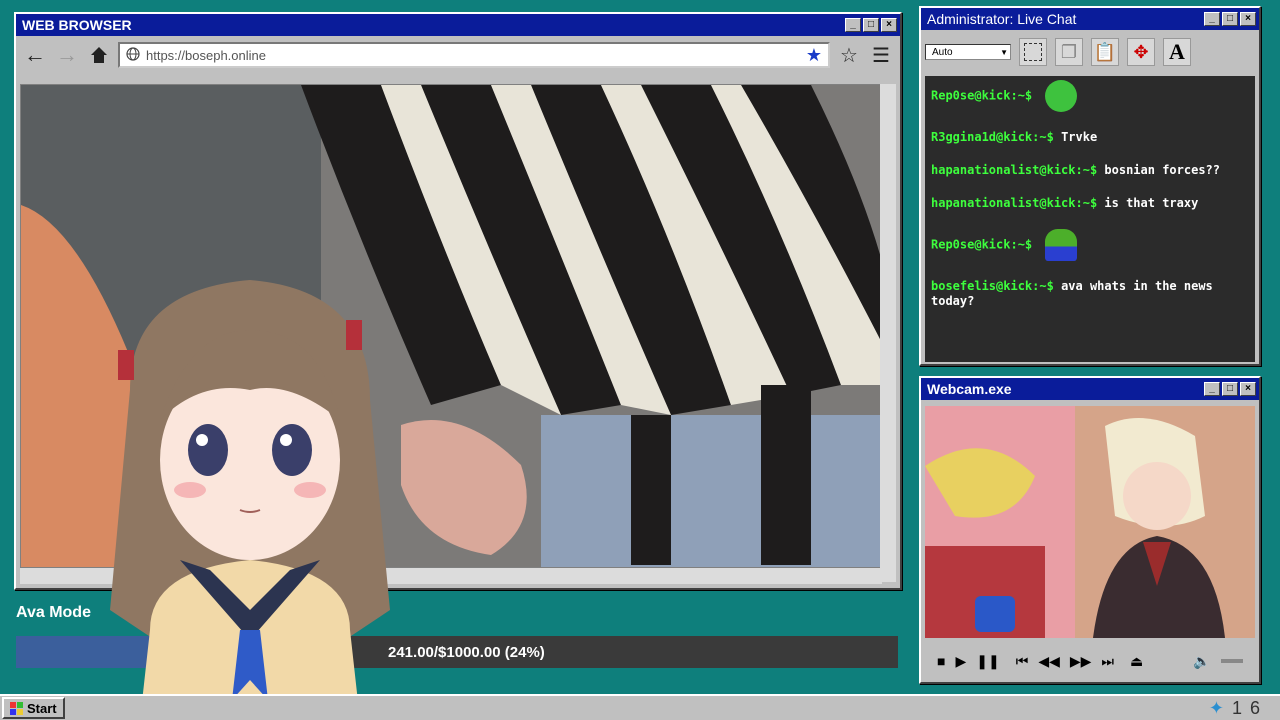 The height and width of the screenshot is (720, 1280). I want to click on skip-back-icon: ⏮, so click(1022, 661).